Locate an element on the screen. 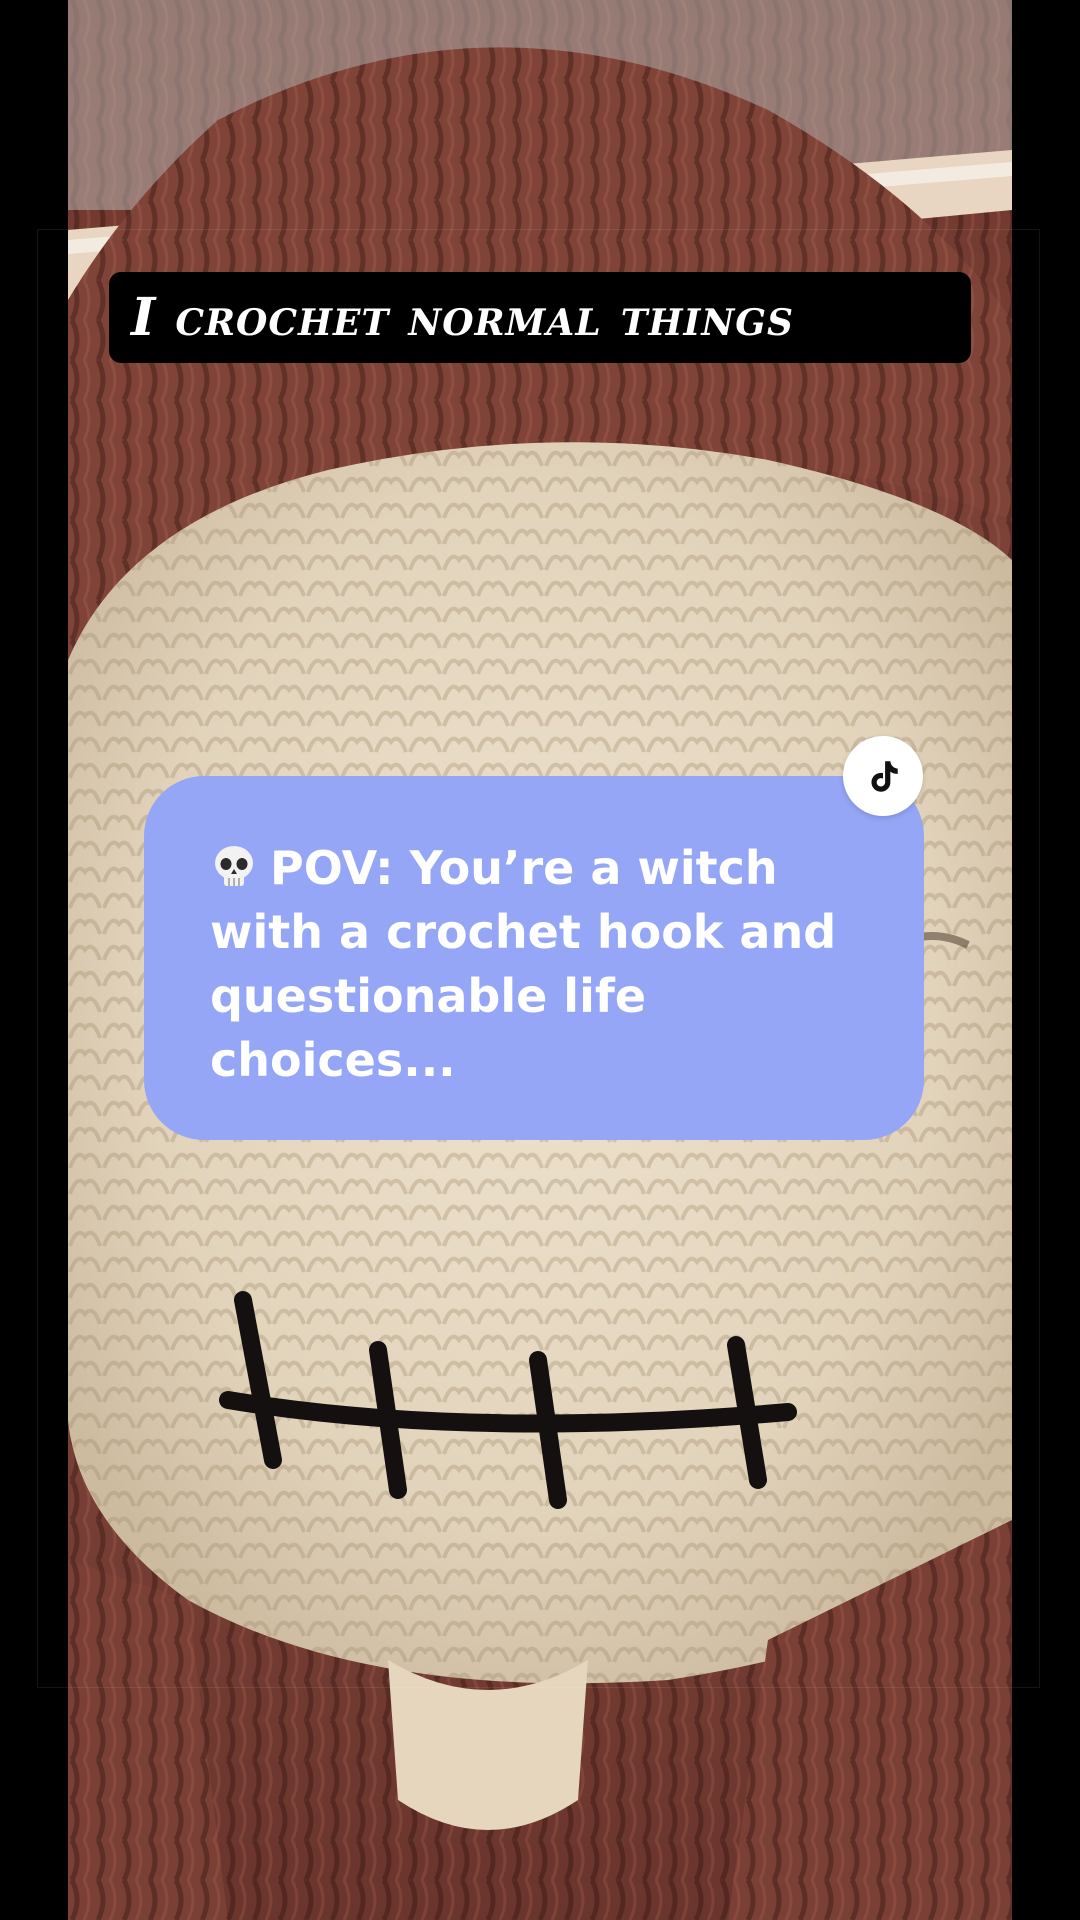 The width and height of the screenshot is (1080, 1920). caption-text: I crochet normal things is located at coordinates (463, 317).